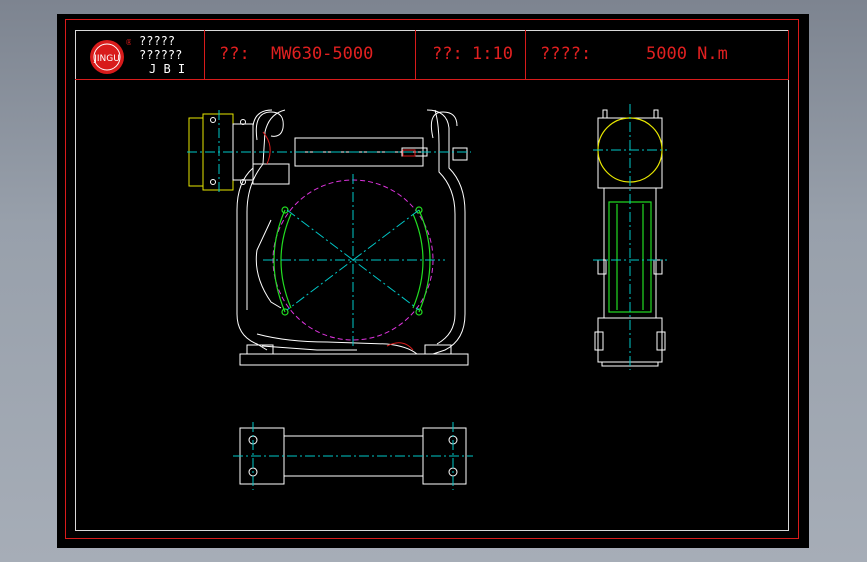  What do you see at coordinates (661, 341) in the screenshot?
I see `side-lower-bolt-right` at bounding box center [661, 341].